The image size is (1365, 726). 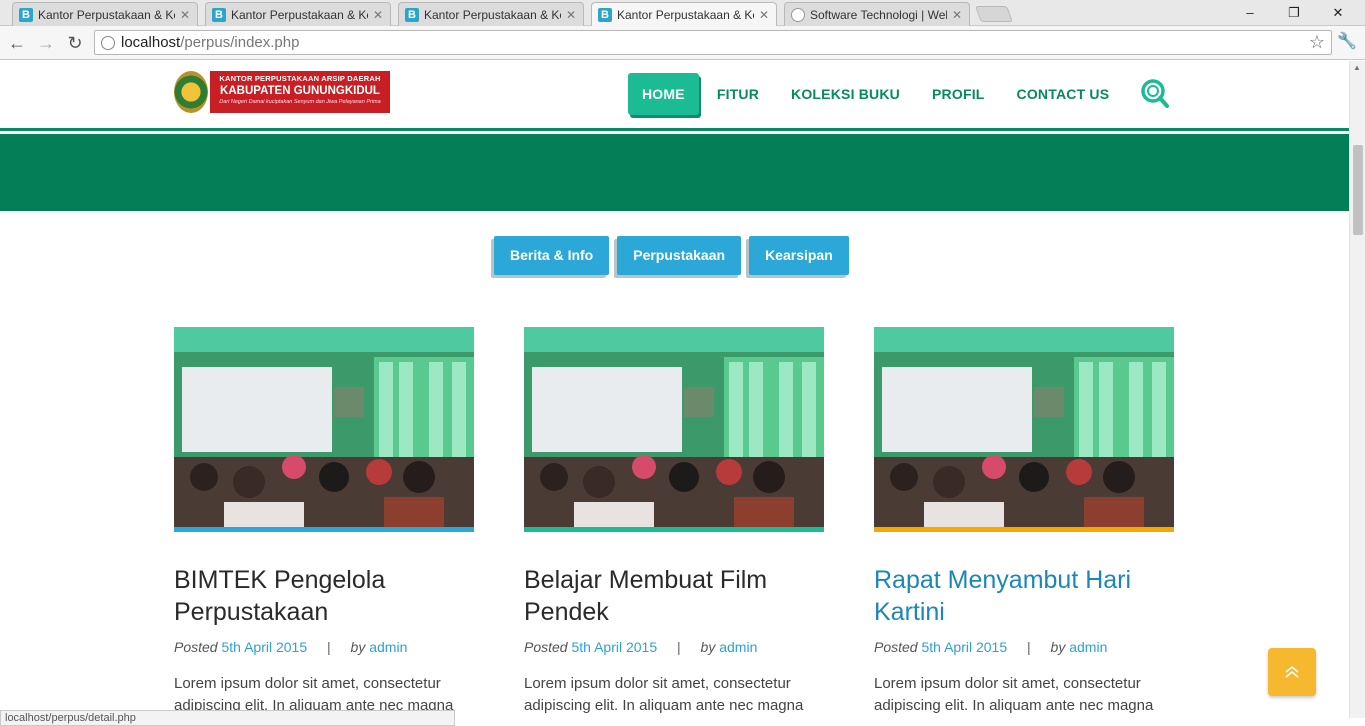 What do you see at coordinates (1063, 94) in the screenshot?
I see `nav-contact-us: CONTACT US` at bounding box center [1063, 94].